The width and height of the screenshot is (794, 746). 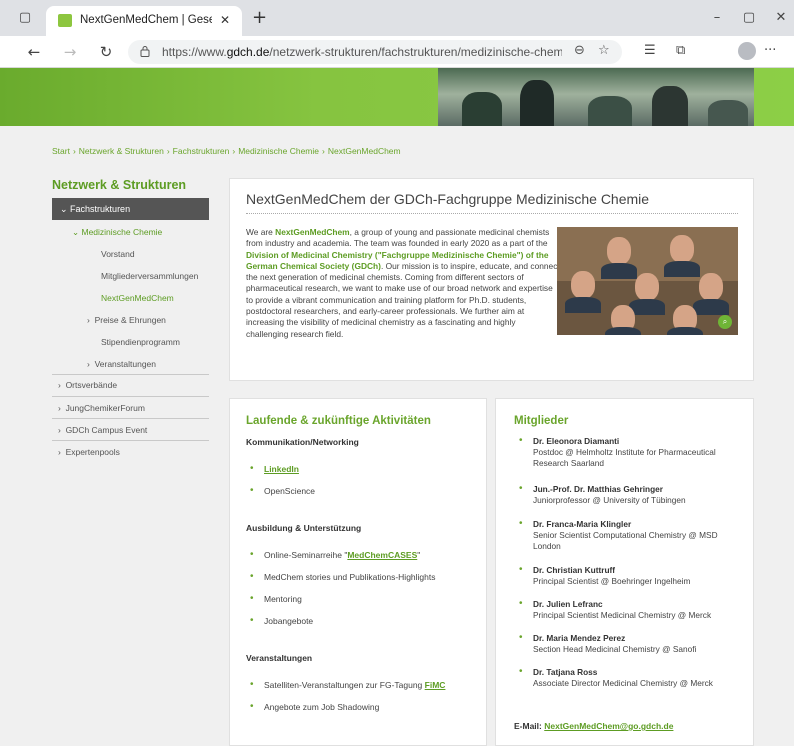 What do you see at coordinates (101, 408) in the screenshot?
I see `sidebar-item-jungchemikerforum: › JungChemikerForum` at bounding box center [101, 408].